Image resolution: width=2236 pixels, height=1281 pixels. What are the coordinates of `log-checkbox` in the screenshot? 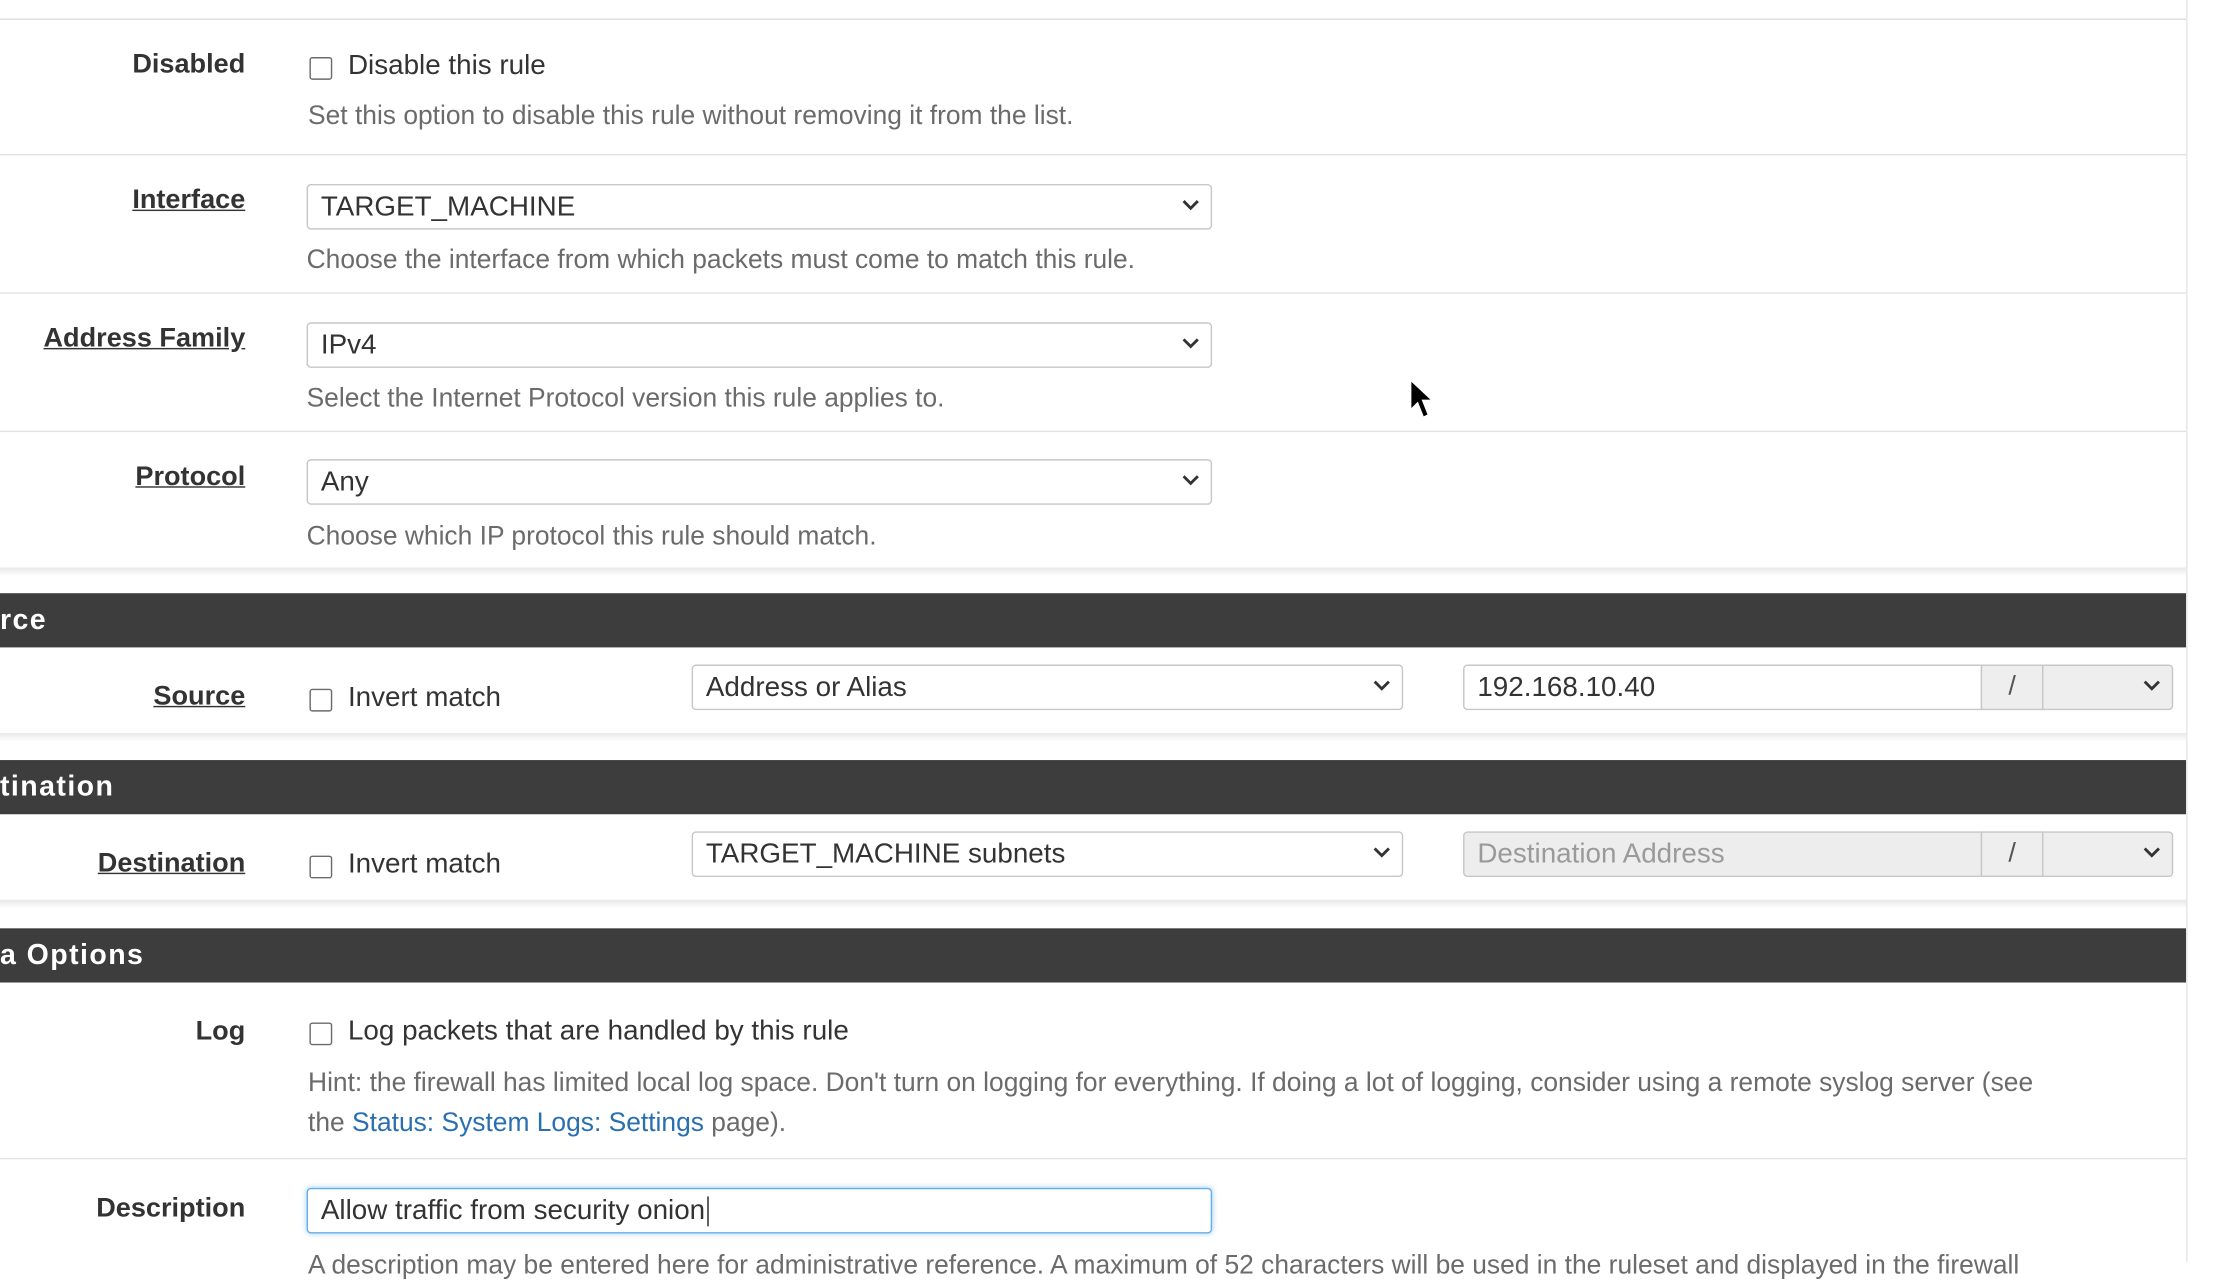 It's located at (321, 1034).